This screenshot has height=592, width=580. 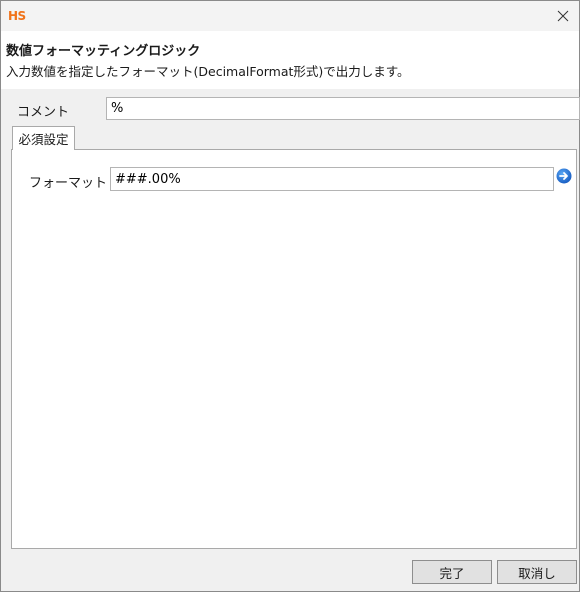 What do you see at coordinates (43, 112) in the screenshot?
I see `comment-label: コメント` at bounding box center [43, 112].